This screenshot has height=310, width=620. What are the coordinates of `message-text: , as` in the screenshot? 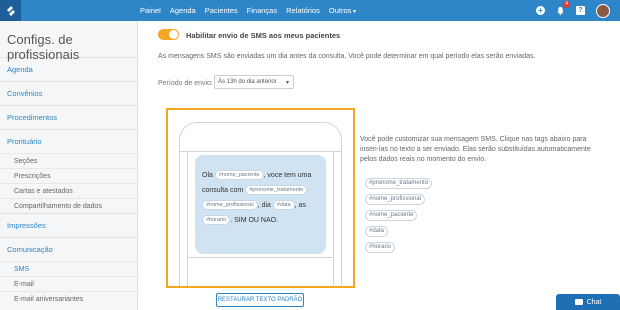 It's located at (300, 205).